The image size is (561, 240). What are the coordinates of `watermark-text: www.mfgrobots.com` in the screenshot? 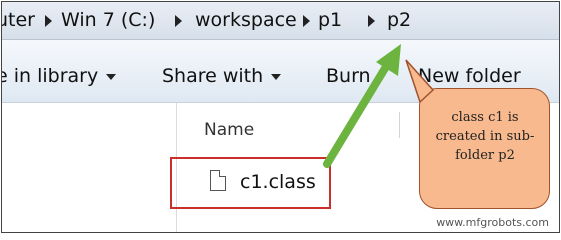 It's located at (492, 222).